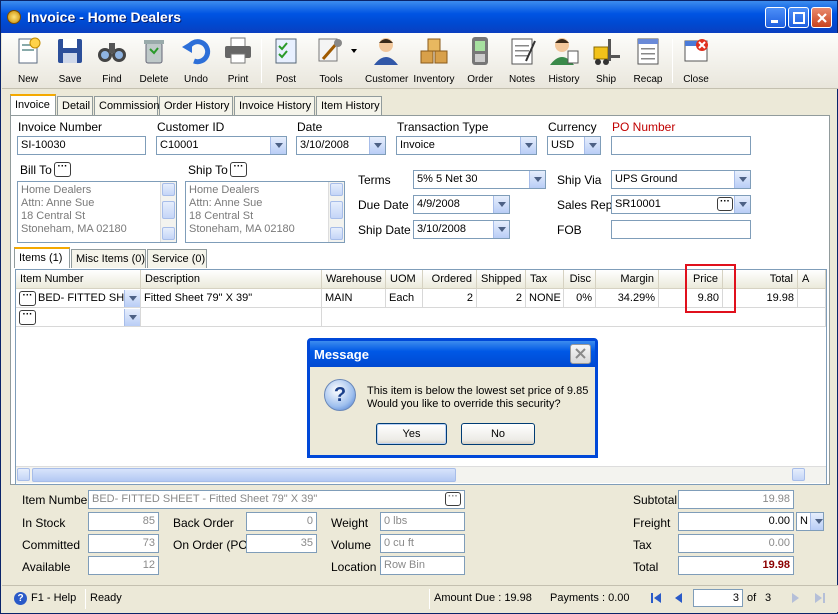  What do you see at coordinates (718, 598) in the screenshot?
I see `record-number-field: 3` at bounding box center [718, 598].